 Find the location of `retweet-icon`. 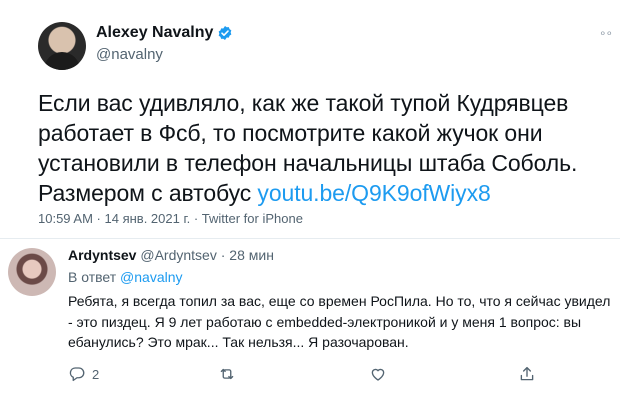

retweet-icon is located at coordinates (227, 374).